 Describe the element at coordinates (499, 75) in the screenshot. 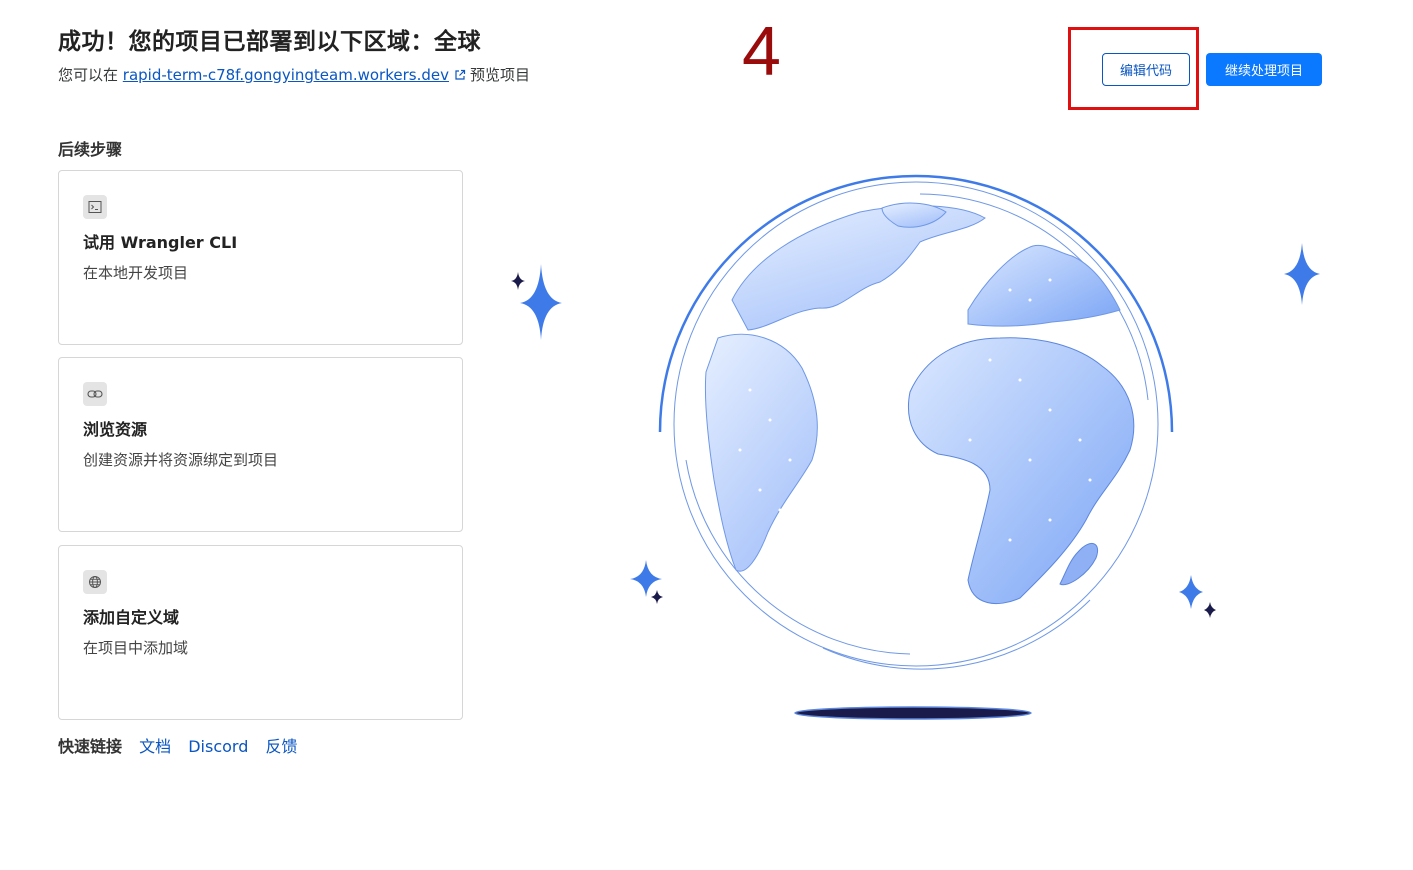

I see `preview-project-label: 预览项目` at that location.